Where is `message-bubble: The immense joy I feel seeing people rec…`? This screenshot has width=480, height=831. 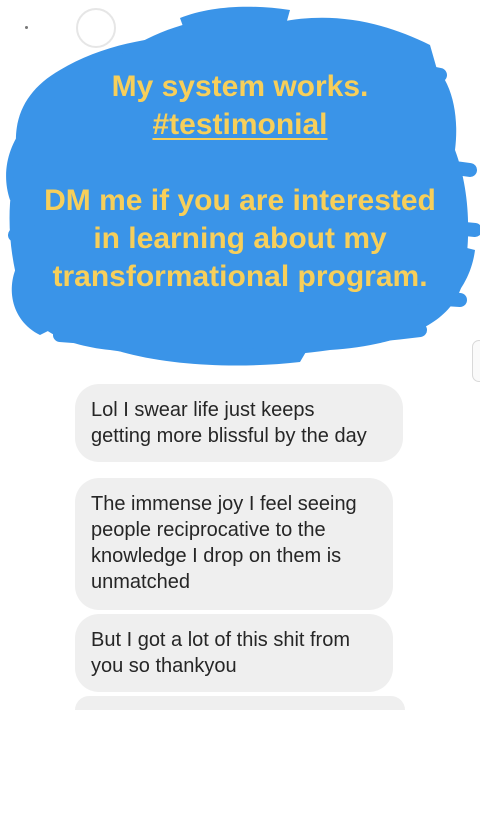
message-bubble: The immense joy I feel seeing people rec… is located at coordinates (234, 544).